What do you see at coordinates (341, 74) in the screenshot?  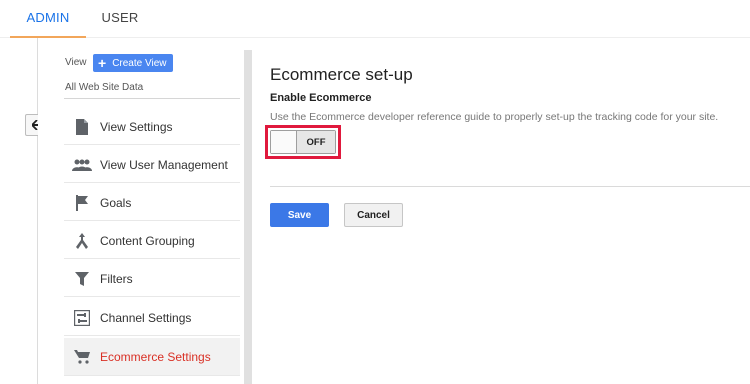 I see `page-title: Ecommerce set-up` at bounding box center [341, 74].